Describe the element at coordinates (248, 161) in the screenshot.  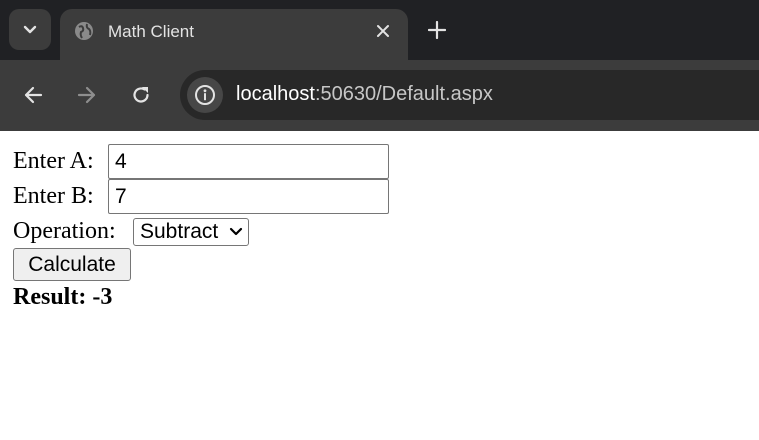
I see `input-a-field: 4` at that location.